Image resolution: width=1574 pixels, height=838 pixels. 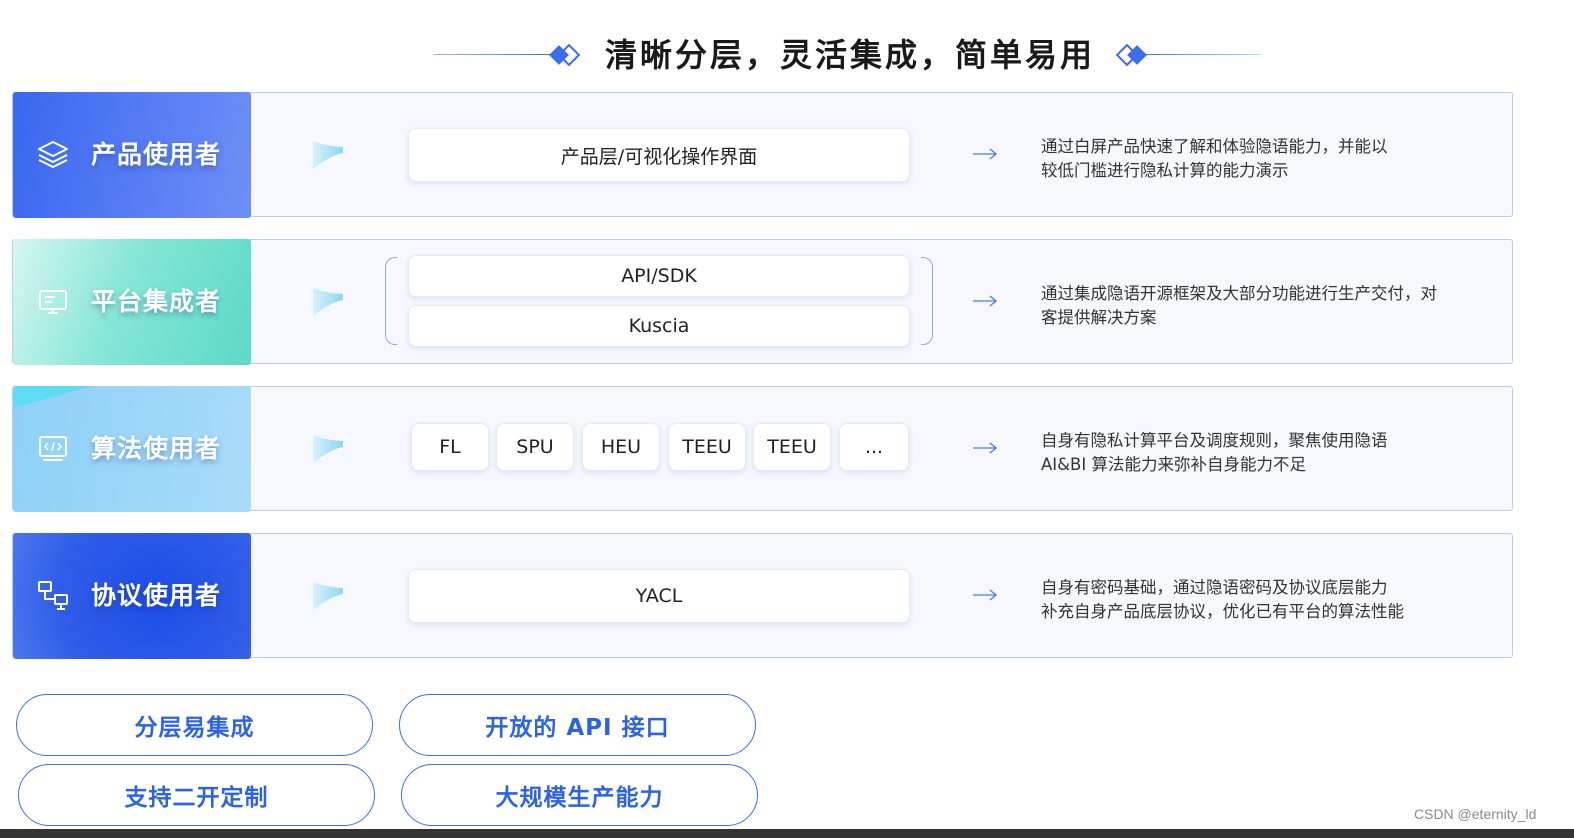 I want to click on description-line: 客提供解决方案, so click(x=1099, y=317).